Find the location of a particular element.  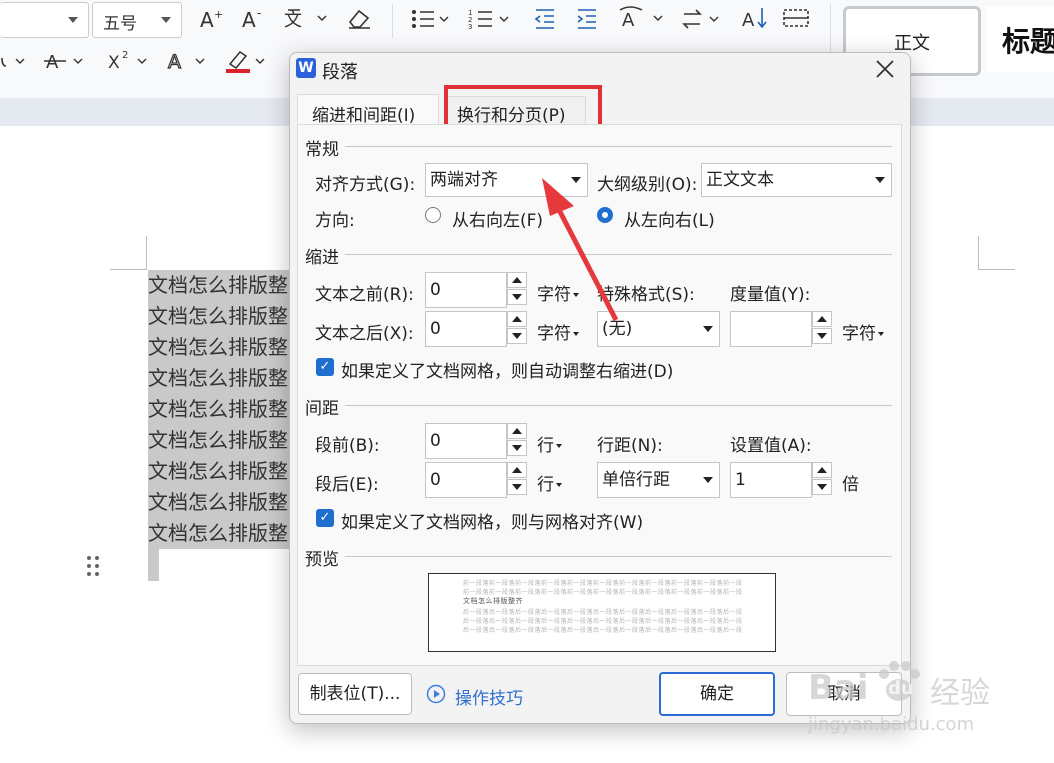

sort-icon: A is located at coordinates (756, 18).